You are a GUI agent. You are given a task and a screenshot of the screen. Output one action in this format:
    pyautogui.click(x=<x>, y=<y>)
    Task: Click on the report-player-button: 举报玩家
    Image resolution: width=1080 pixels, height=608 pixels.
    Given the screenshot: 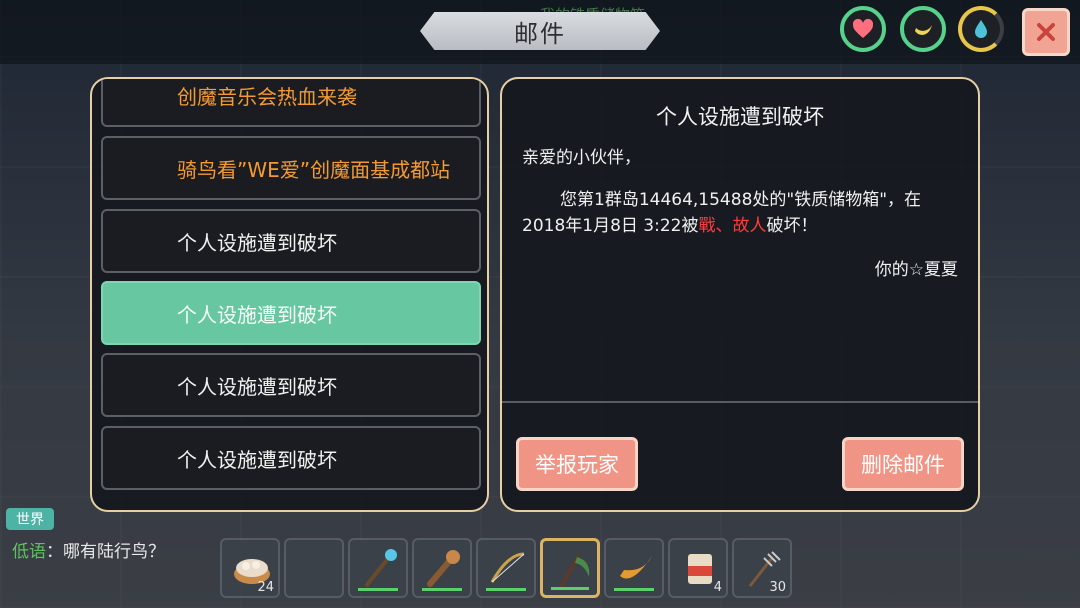 What is the action you would take?
    pyautogui.click(x=577, y=464)
    